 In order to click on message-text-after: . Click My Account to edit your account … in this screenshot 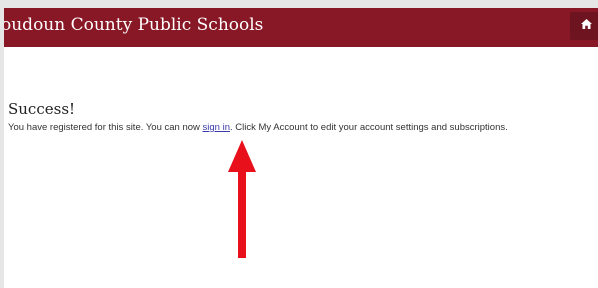, I will do `click(369, 127)`.